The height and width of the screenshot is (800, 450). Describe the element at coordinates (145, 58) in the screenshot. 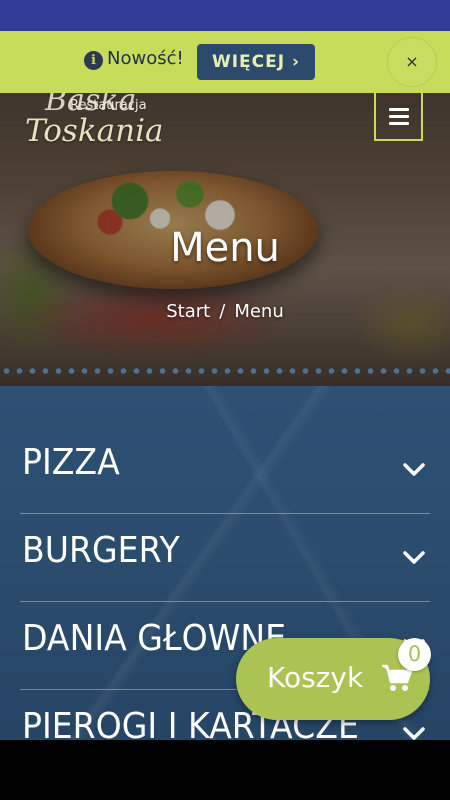

I see `notice-text: Nowość!` at that location.